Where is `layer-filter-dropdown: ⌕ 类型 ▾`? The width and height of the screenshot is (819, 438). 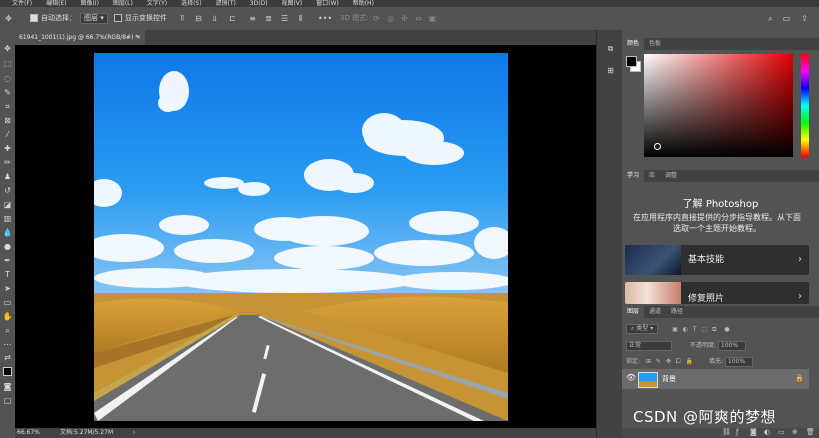
layer-filter-dropdown: ⌕ 类型 ▾ is located at coordinates (642, 329).